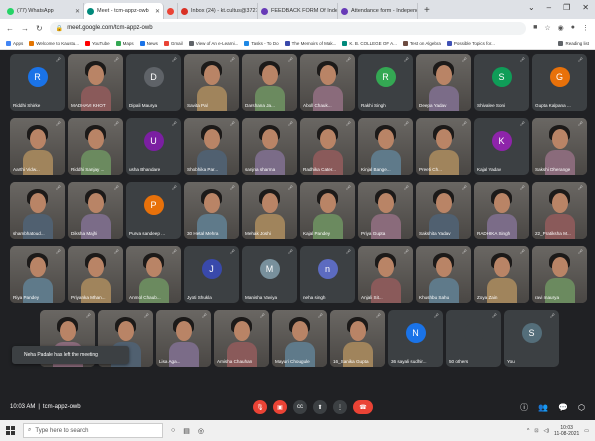  Describe the element at coordinates (501, 274) in the screenshot. I see `participant-tile: 🎤︎ Zoya Zain` at that location.